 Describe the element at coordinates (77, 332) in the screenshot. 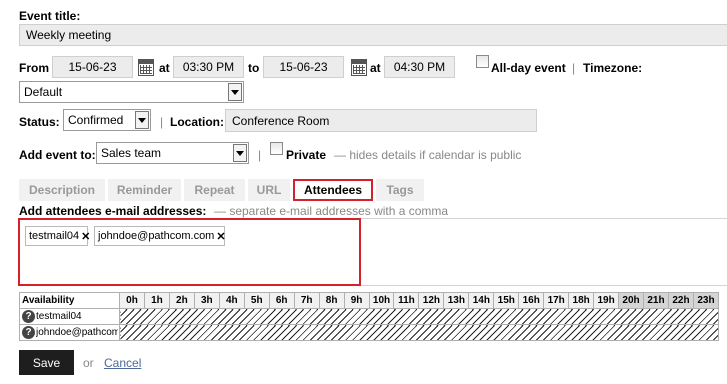

I see `availability-user-name: johndoe@pathcom.com` at that location.